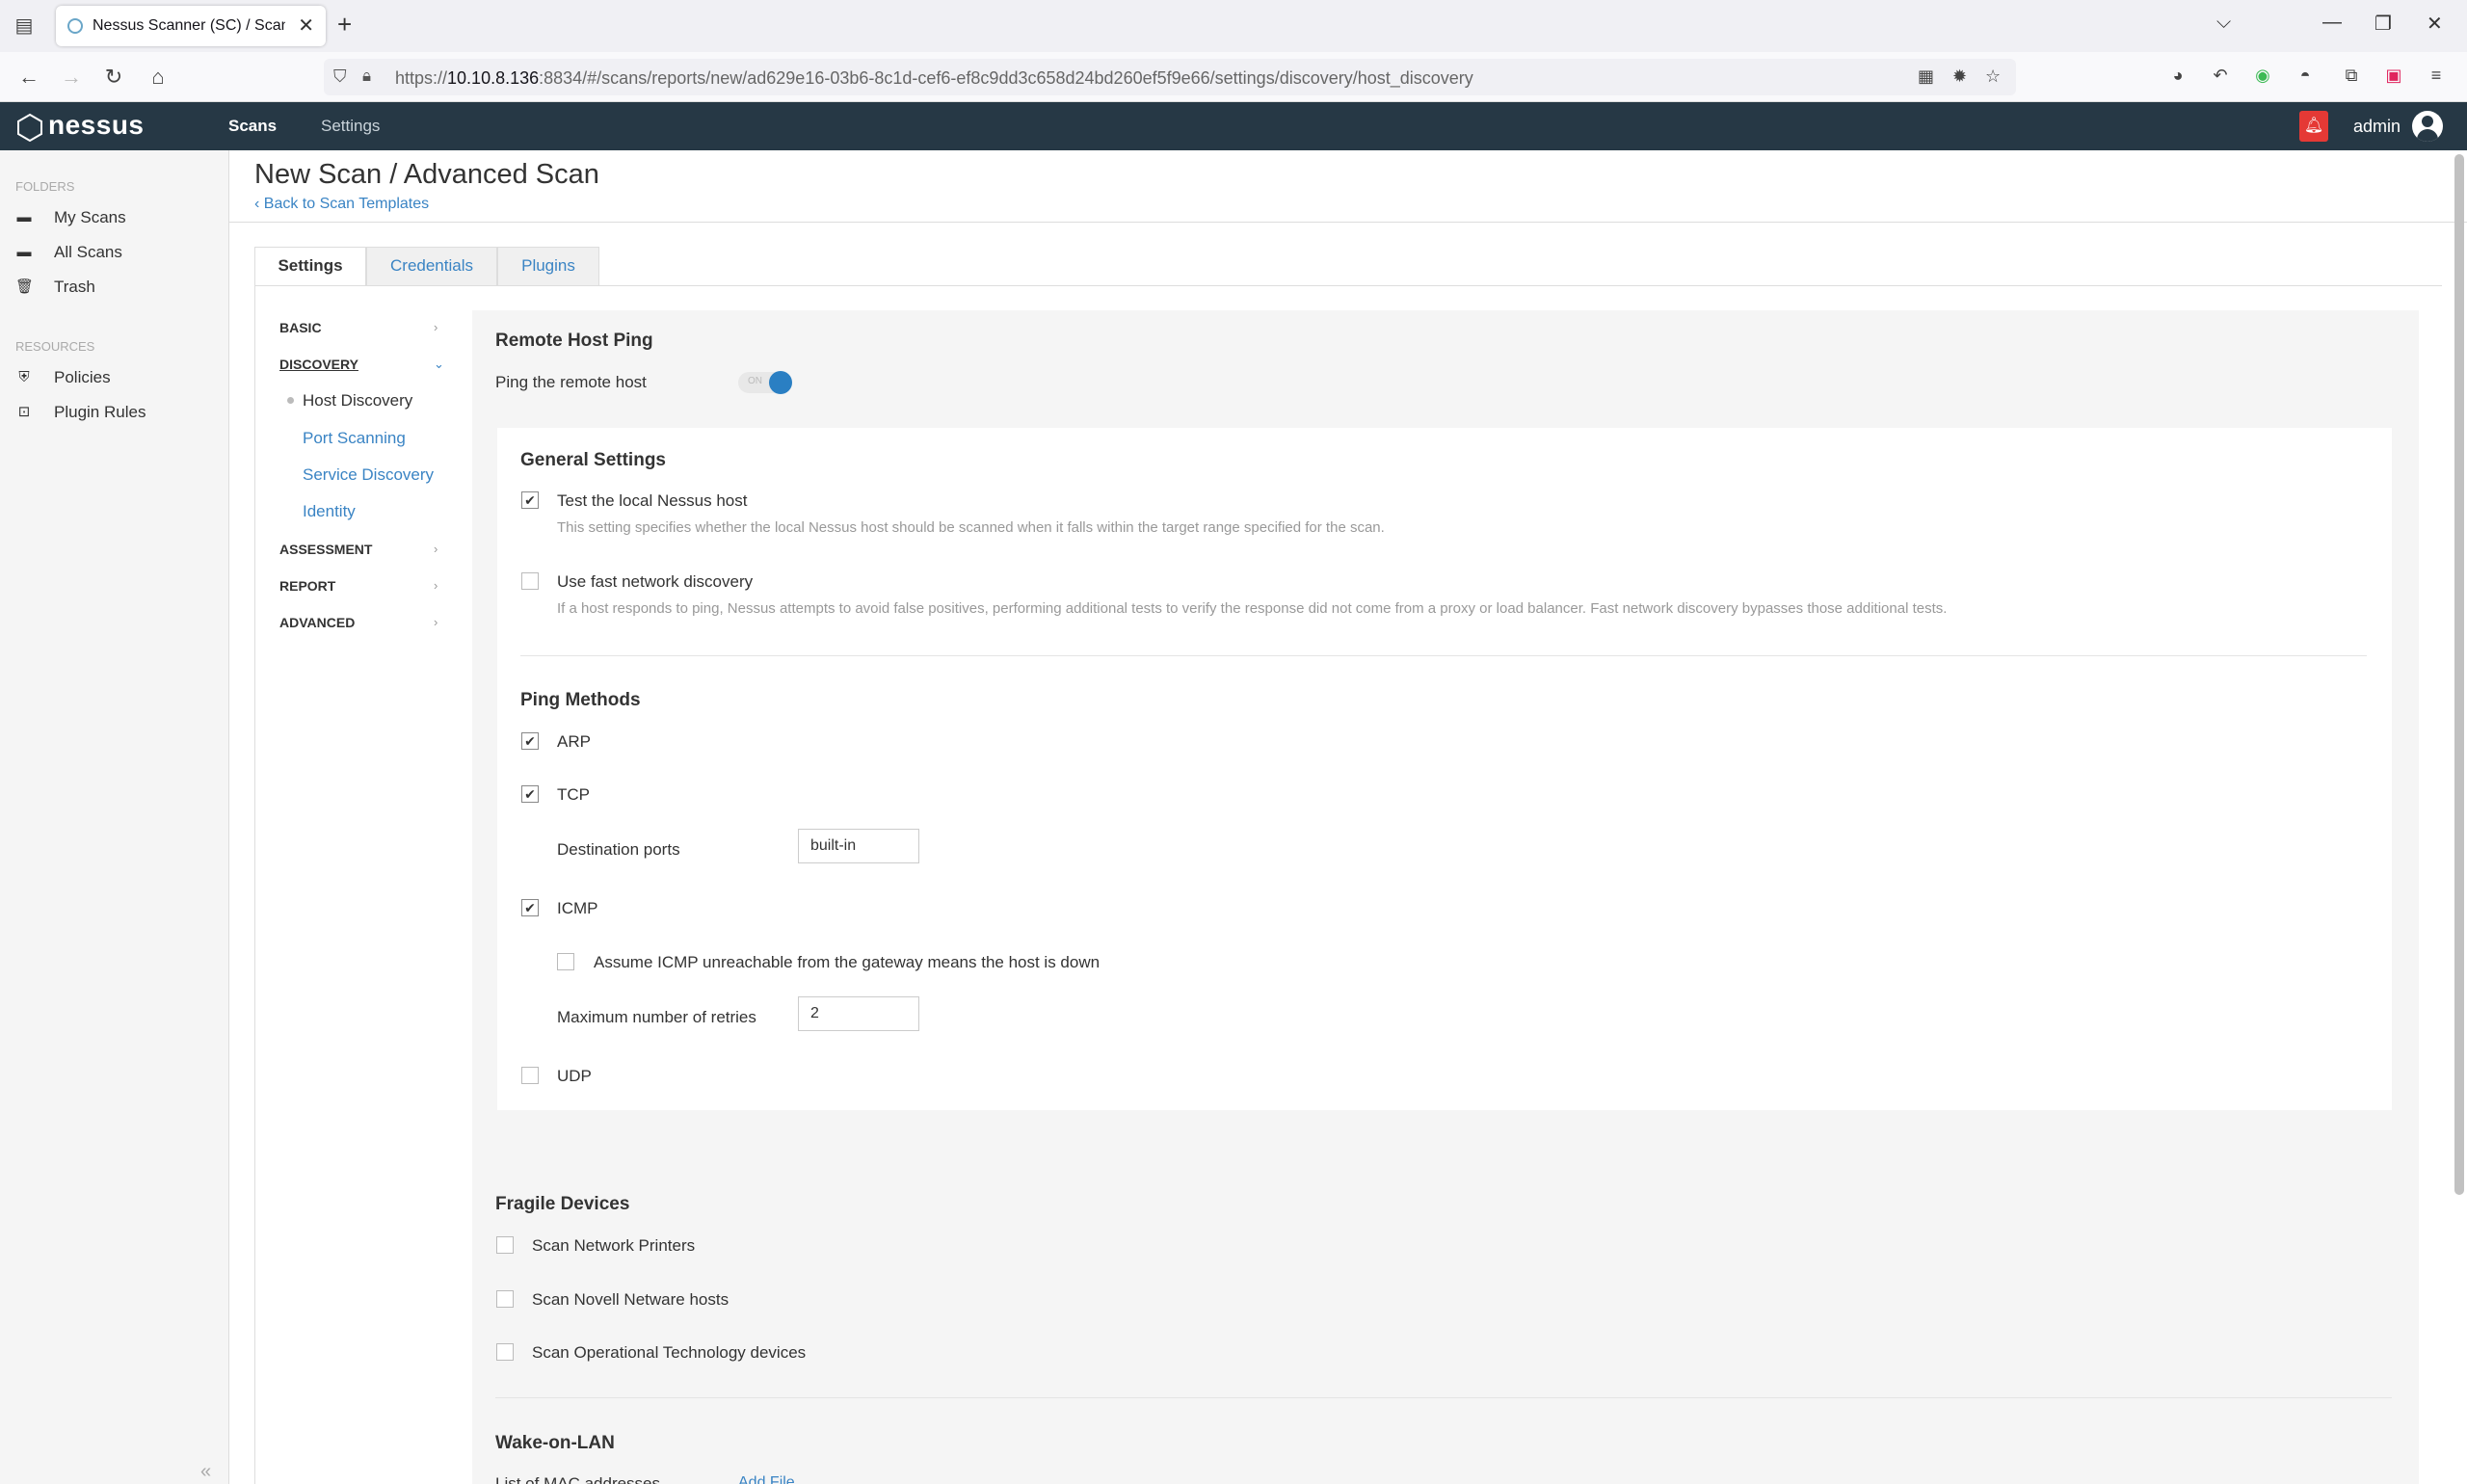 Image resolution: width=2467 pixels, height=1484 pixels. What do you see at coordinates (565, 961) in the screenshot?
I see `icmp-unreachable-checkbox` at bounding box center [565, 961].